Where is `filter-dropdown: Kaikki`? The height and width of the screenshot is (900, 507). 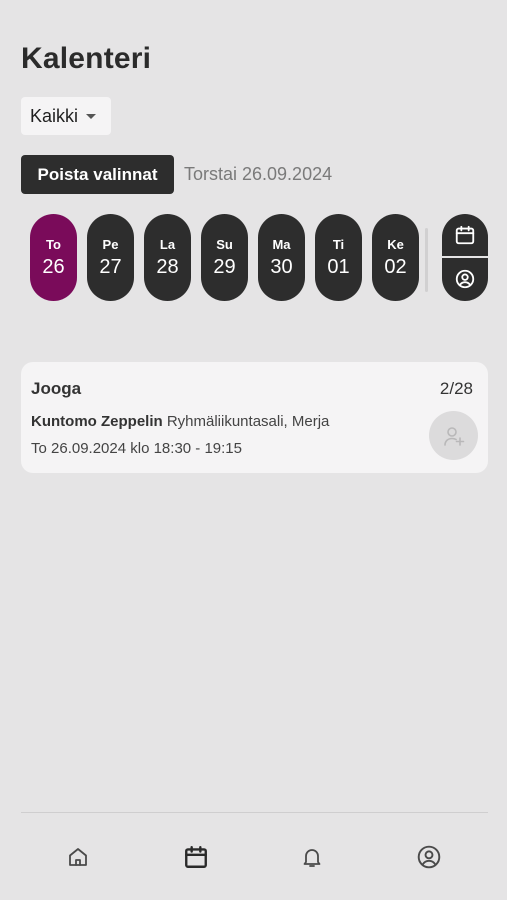 filter-dropdown: Kaikki is located at coordinates (66, 116).